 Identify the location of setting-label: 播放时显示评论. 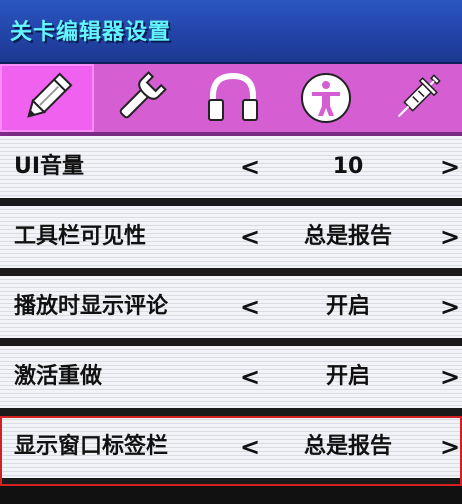
(91, 306).